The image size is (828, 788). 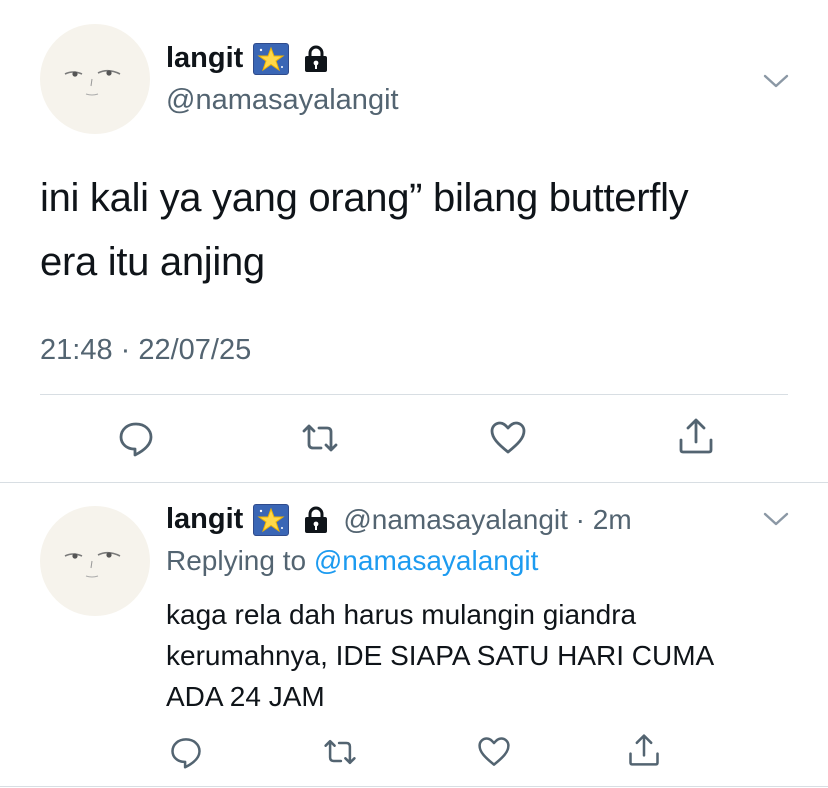 I want to click on handle-and-time: @namasayalangit · 2m, so click(x=487, y=520).